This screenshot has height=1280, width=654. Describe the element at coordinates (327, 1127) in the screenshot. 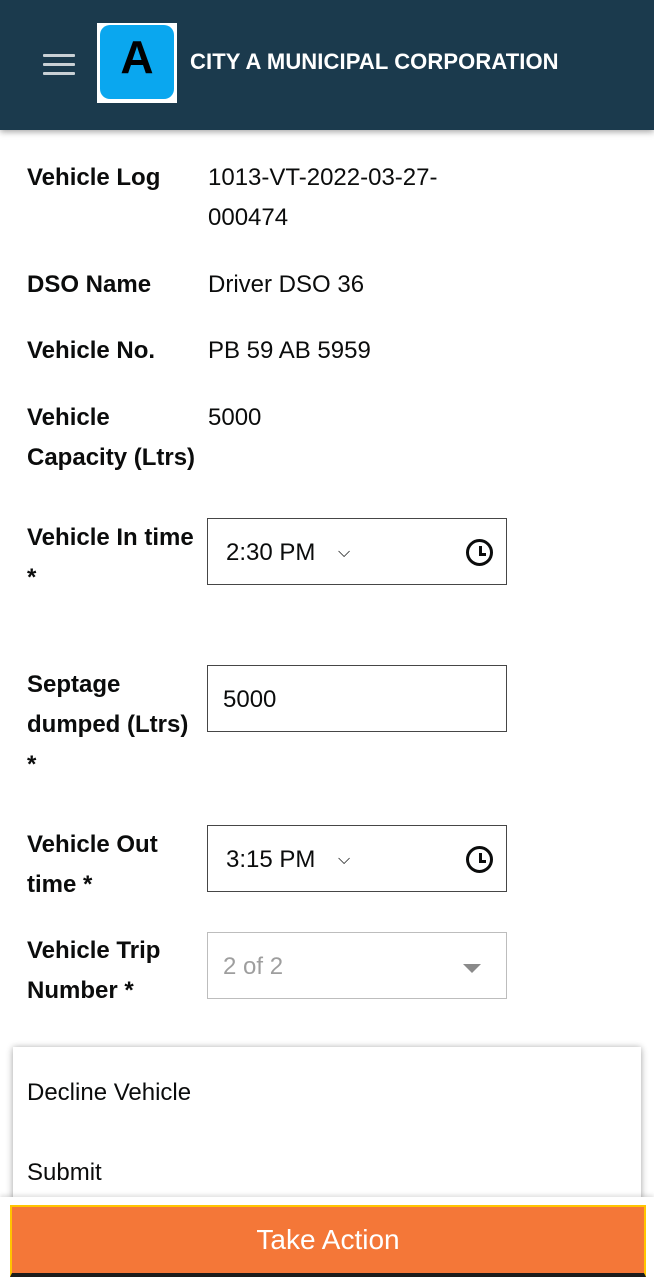

I see `action-menu: Decline Vehicle Submit` at that location.